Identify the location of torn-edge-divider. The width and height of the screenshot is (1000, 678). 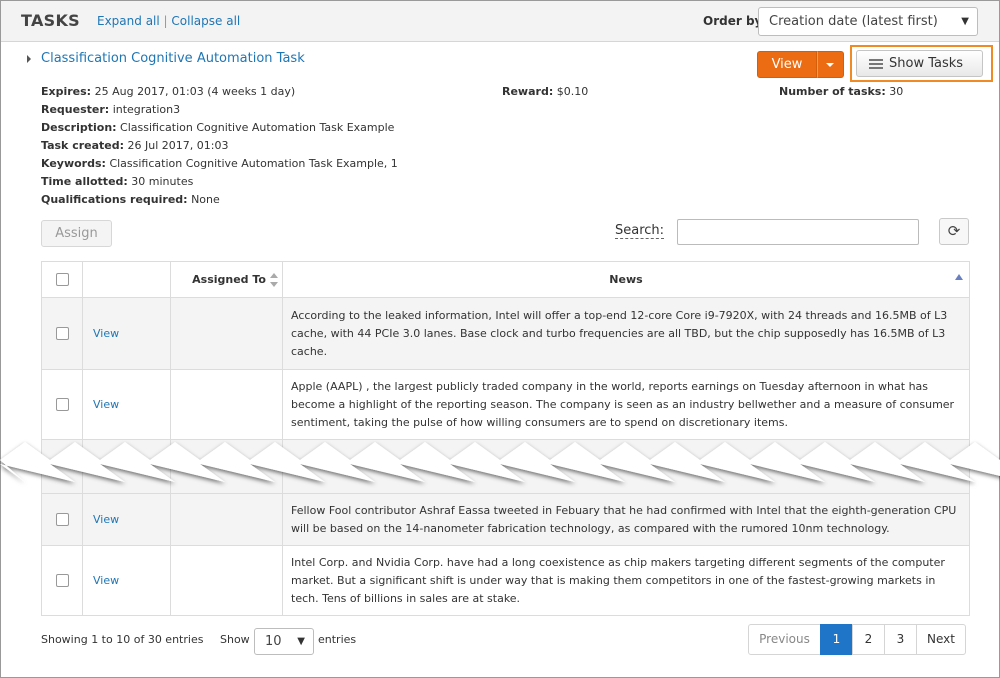
(500, 462).